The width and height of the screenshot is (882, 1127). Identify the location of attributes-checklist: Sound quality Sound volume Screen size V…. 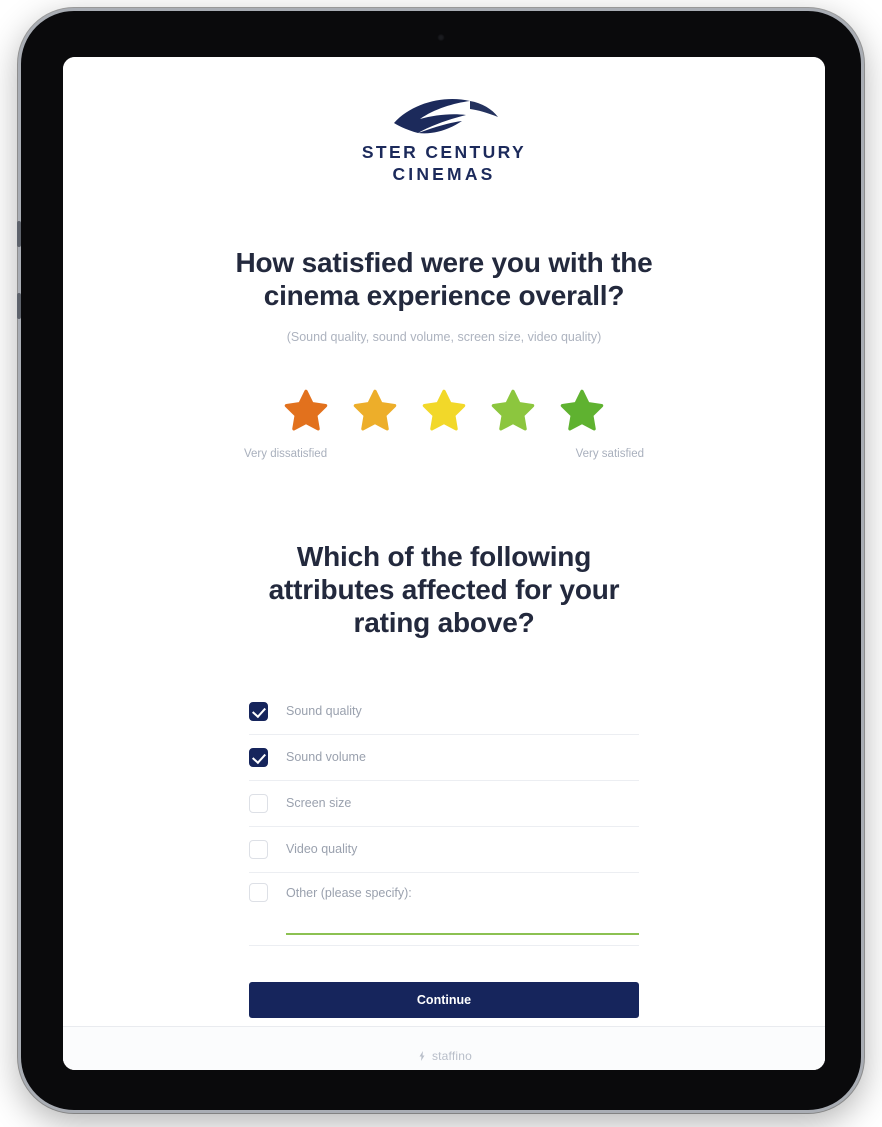
(444, 801).